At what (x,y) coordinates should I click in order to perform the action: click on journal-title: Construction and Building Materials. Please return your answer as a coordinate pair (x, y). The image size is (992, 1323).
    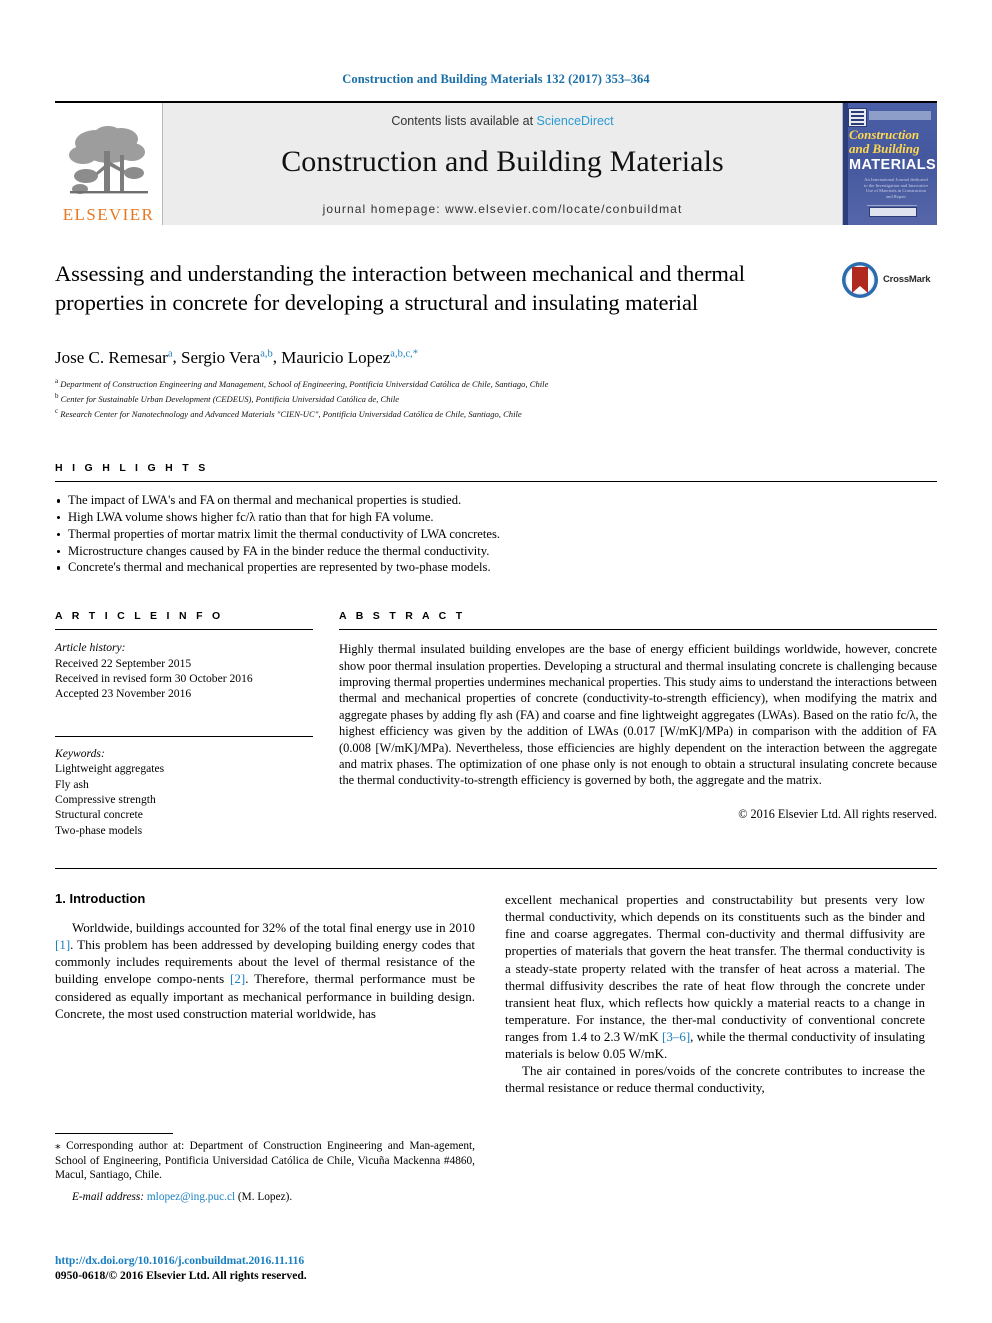
    Looking at the image, I should click on (502, 161).